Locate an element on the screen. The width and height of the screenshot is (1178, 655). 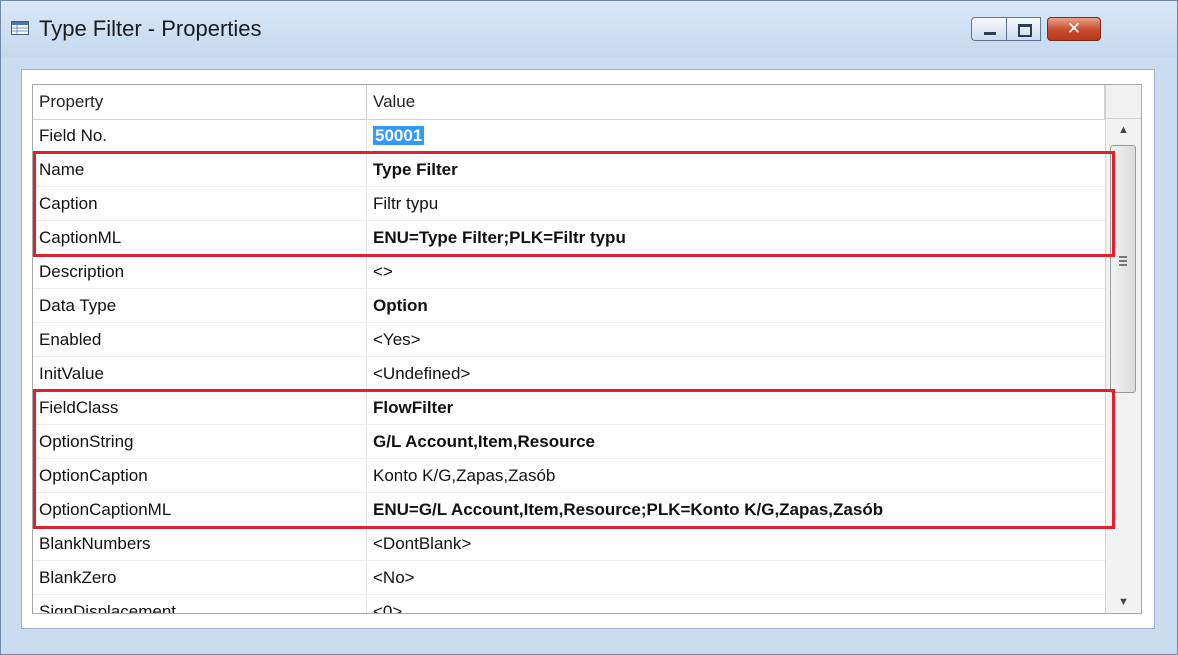
table-row: Caption Filtr typu is located at coordinates (569, 204).